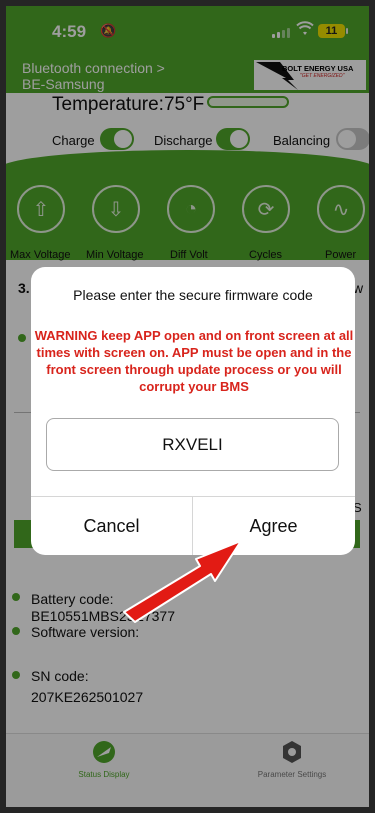  What do you see at coordinates (273, 526) in the screenshot?
I see `agree-button: Agree` at bounding box center [273, 526].